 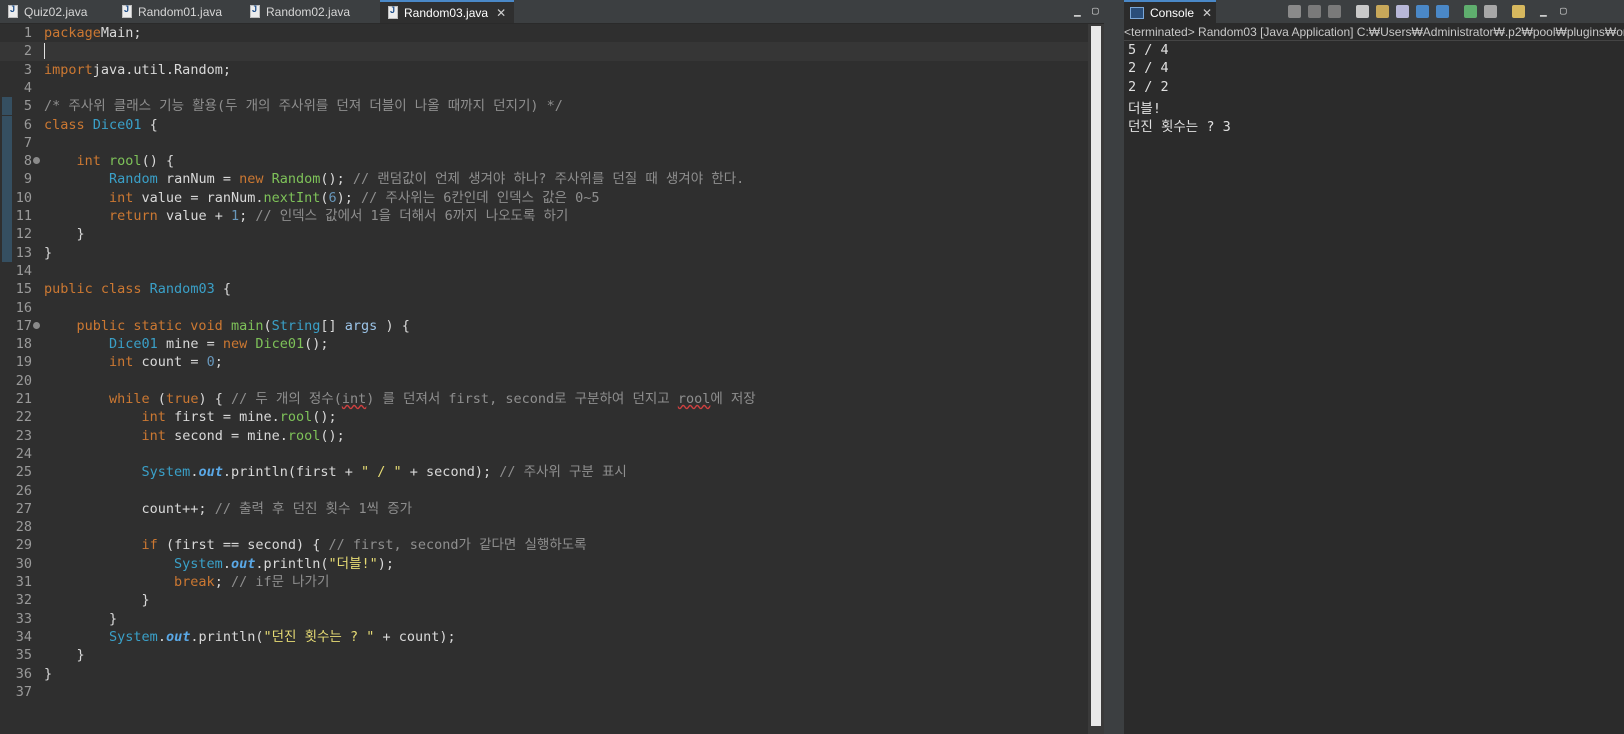 I want to click on code-line: 20, so click(x=544, y=381).